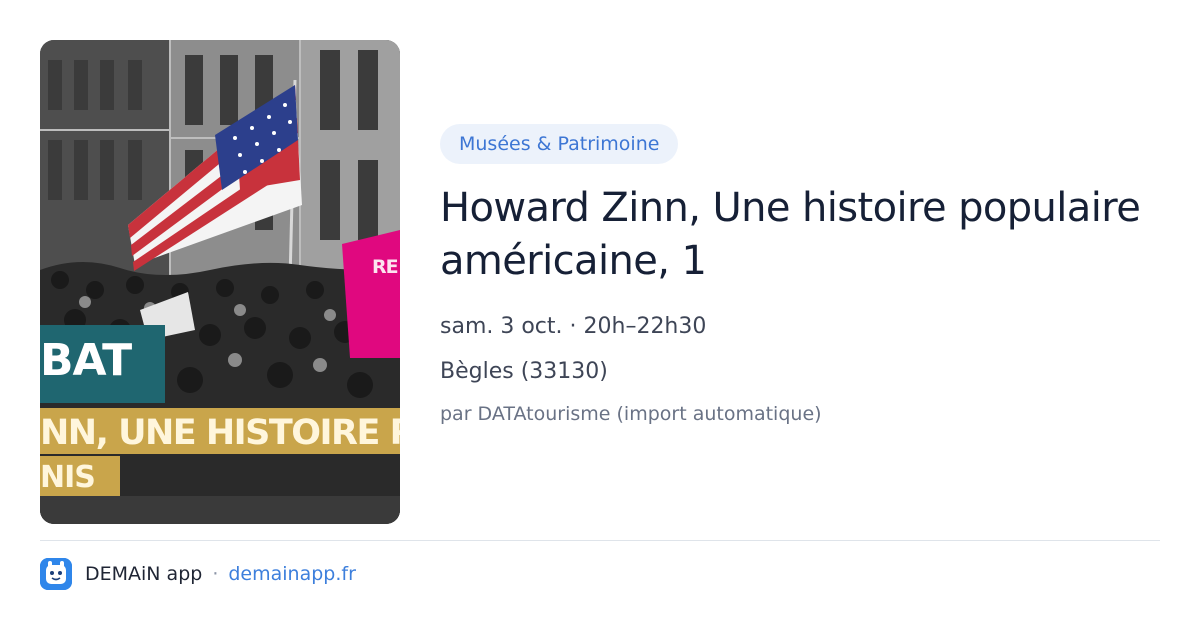 The width and height of the screenshot is (1200, 630). What do you see at coordinates (385, 267) in the screenshot?
I see `poster-sign-text: RE PIR AV` at bounding box center [385, 267].